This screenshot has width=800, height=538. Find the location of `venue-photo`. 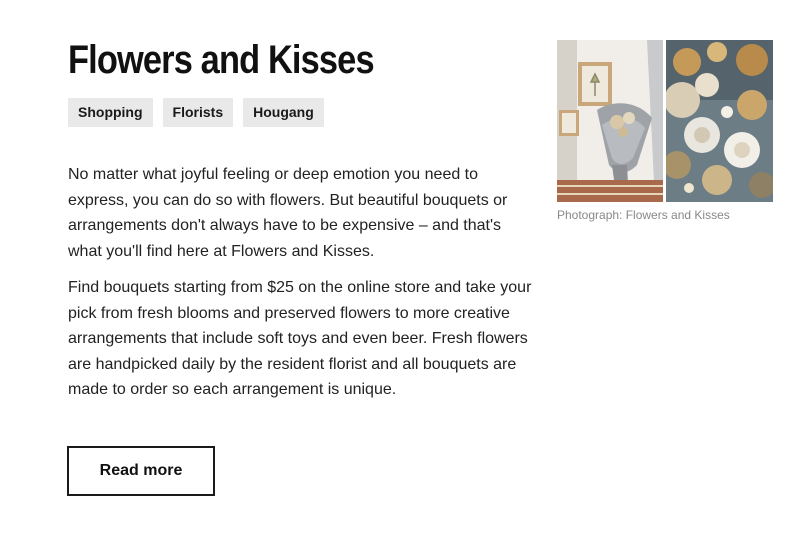

venue-photo is located at coordinates (665, 121).